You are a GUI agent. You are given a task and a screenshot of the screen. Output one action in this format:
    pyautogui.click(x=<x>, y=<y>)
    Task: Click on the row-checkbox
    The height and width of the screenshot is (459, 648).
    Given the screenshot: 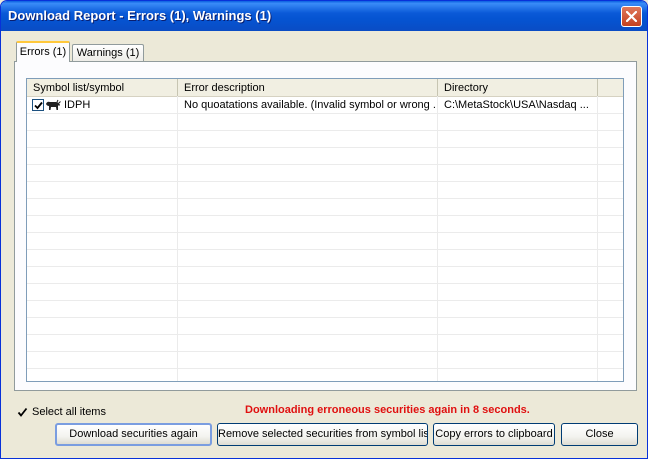 What is the action you would take?
    pyautogui.click(x=38, y=105)
    